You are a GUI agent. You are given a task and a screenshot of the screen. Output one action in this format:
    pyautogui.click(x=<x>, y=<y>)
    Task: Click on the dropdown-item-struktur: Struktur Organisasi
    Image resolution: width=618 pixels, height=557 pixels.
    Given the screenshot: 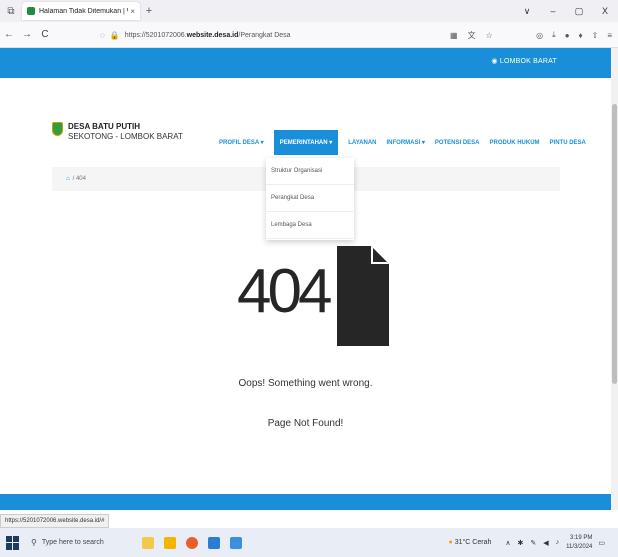 What is the action you would take?
    pyautogui.click(x=310, y=171)
    